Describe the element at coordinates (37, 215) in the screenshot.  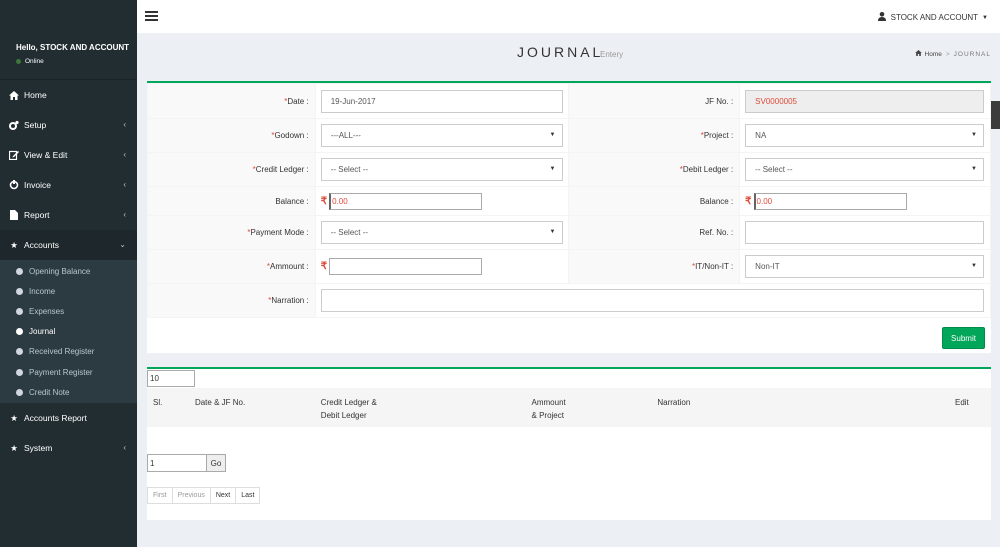
I see `sidebar-item-label: Report` at that location.